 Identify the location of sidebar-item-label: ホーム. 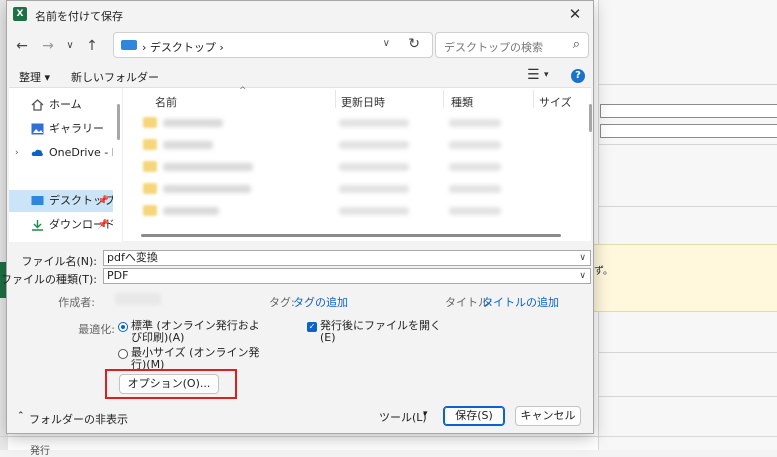
(65, 104).